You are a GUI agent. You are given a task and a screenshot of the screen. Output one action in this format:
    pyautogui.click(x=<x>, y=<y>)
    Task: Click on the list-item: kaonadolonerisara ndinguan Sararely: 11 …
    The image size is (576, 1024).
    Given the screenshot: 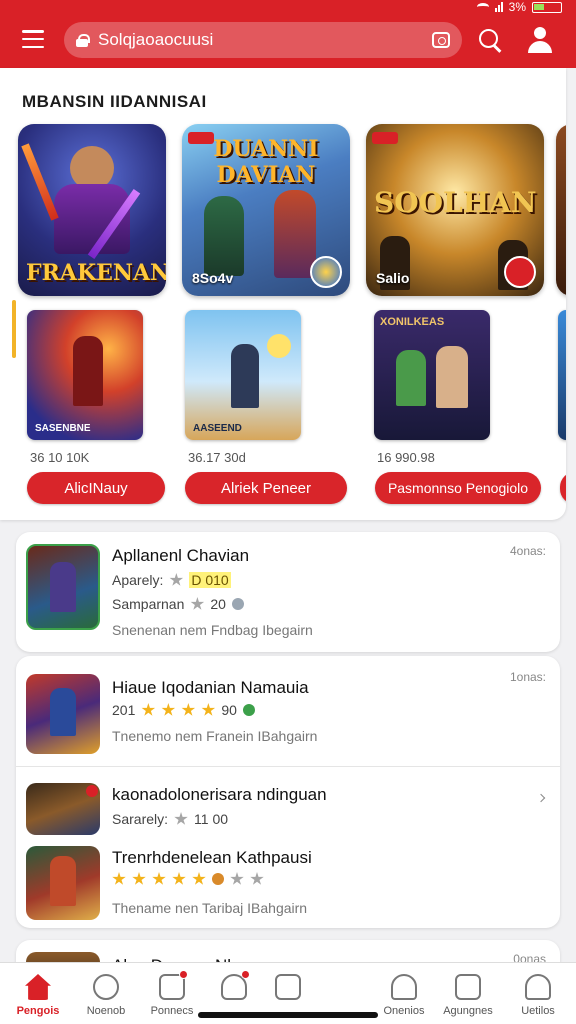 What is the action you would take?
    pyautogui.click(x=288, y=801)
    